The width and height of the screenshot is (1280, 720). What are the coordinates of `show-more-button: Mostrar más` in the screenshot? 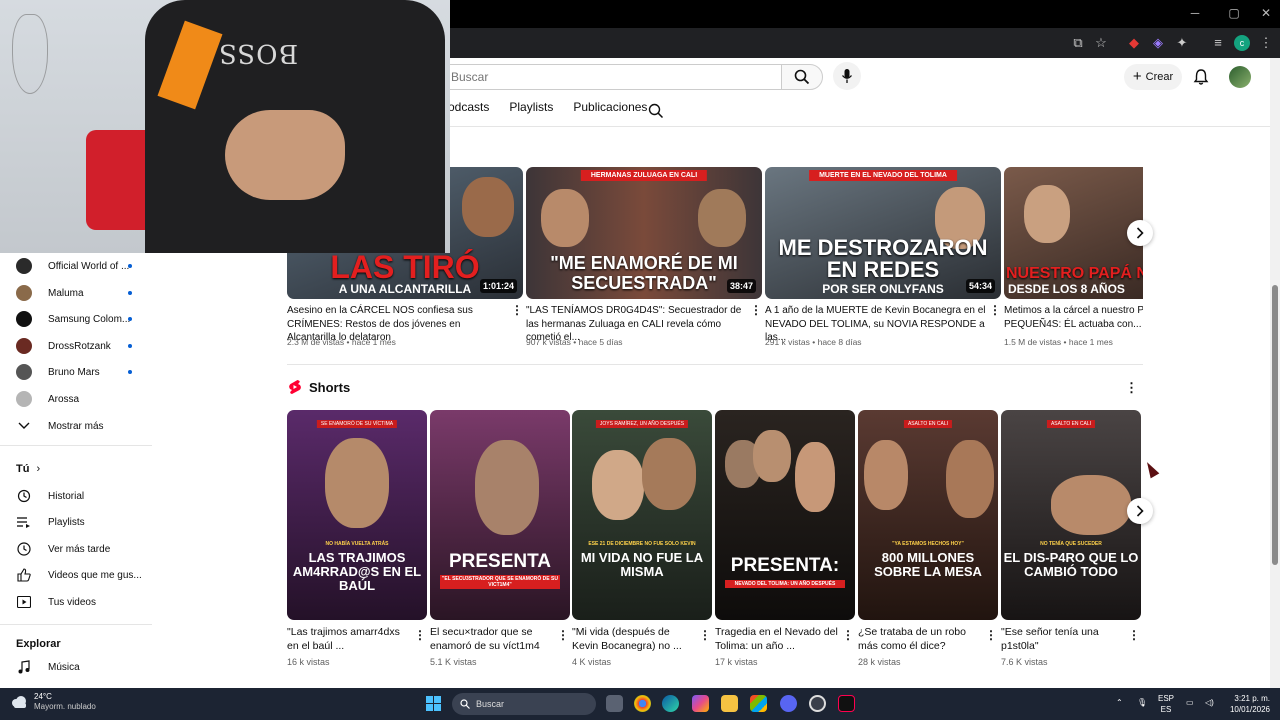 It's located at (85, 426).